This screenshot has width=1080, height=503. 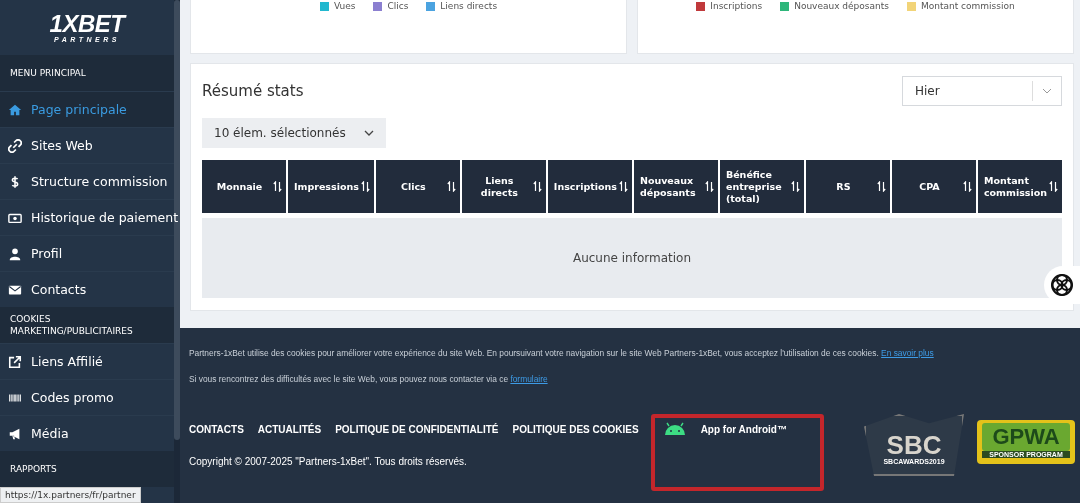 I want to click on external-icon, so click(x=15, y=361).